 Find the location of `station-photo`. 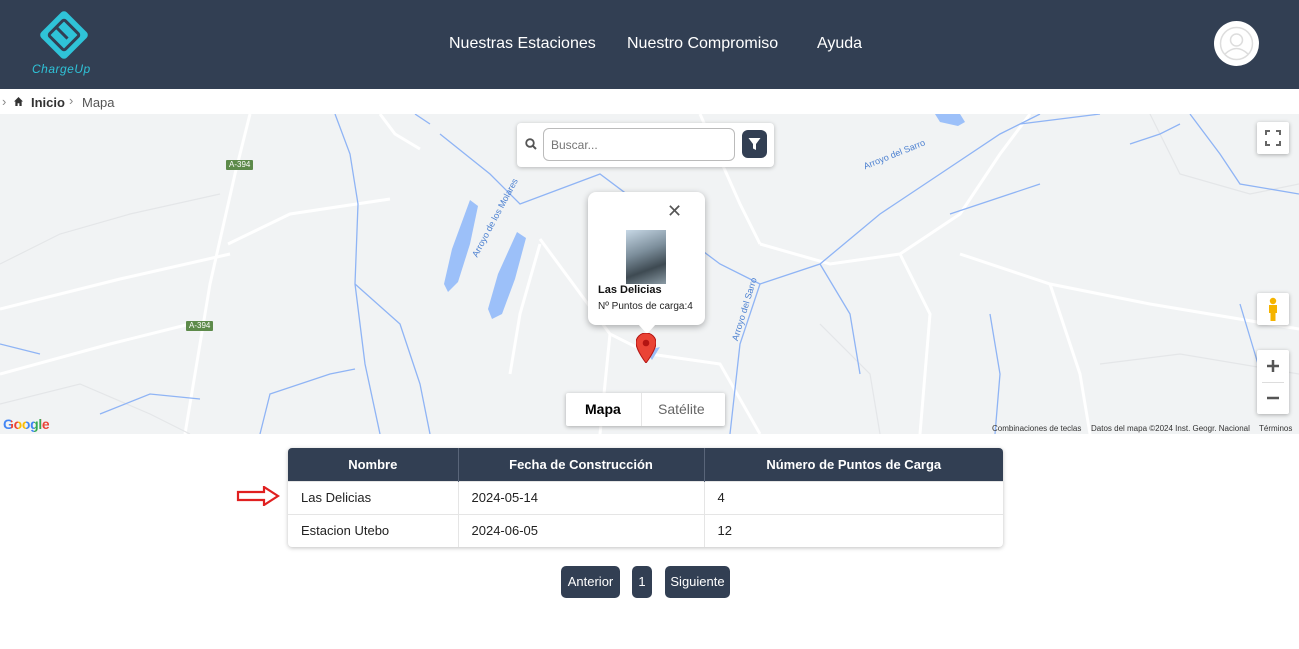

station-photo is located at coordinates (646, 257).